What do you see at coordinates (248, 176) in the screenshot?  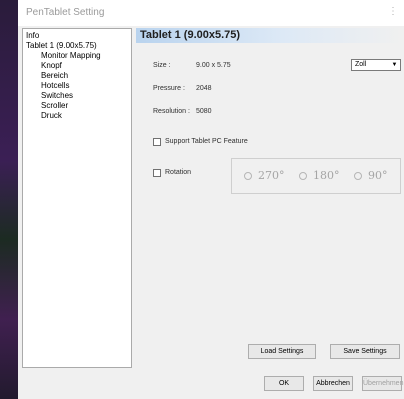 I see `radio-270-icon` at bounding box center [248, 176].